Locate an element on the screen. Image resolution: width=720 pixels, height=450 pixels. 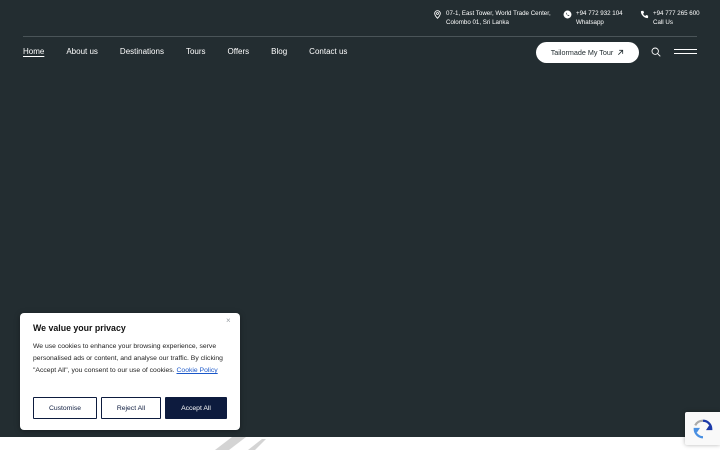
whatsapp-number: +94 772 932 104 is located at coordinates (599, 13).